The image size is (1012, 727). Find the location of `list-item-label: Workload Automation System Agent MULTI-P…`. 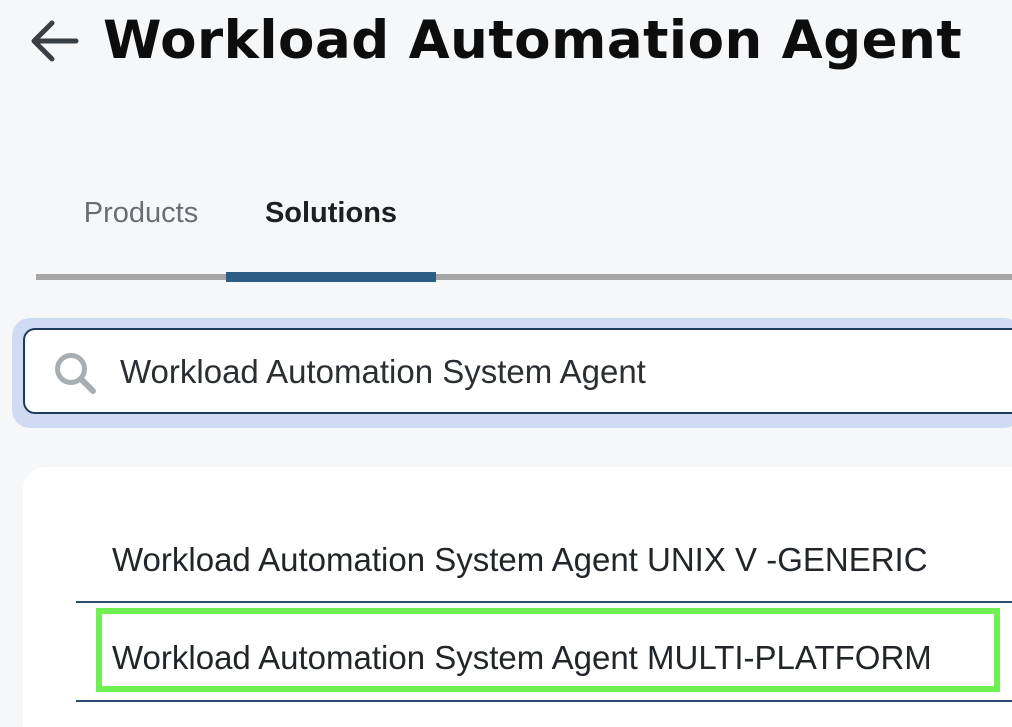

list-item-label: Workload Automation System Agent MULTI-P… is located at coordinates (522, 657).